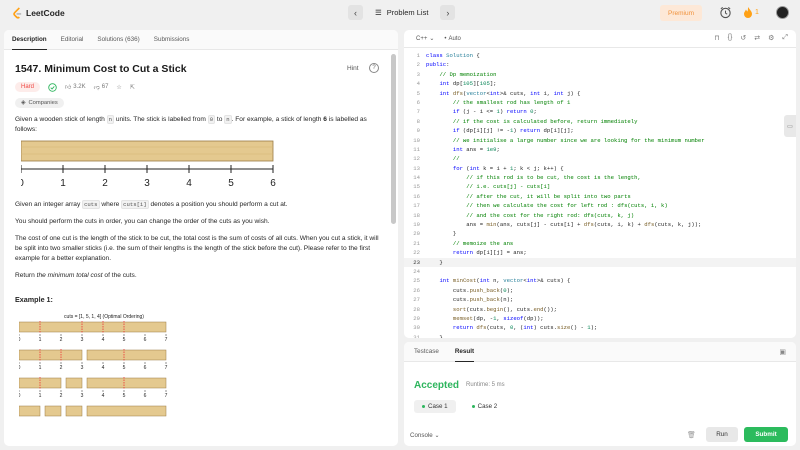  I want to click on example-tick-label: 6, so click(145, 396).